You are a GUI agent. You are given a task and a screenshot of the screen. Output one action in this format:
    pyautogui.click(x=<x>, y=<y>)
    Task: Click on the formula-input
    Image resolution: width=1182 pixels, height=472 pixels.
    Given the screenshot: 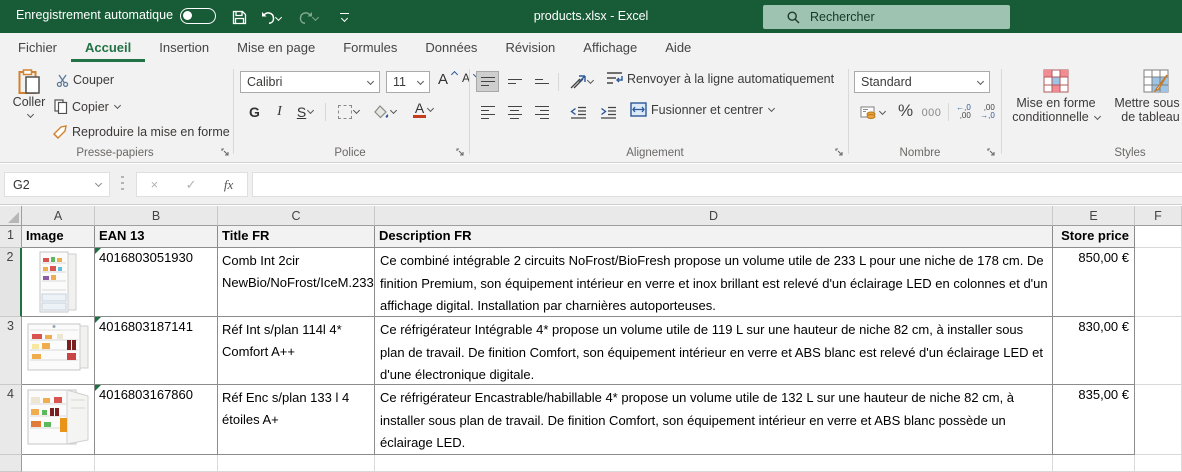 What is the action you would take?
    pyautogui.click(x=717, y=184)
    